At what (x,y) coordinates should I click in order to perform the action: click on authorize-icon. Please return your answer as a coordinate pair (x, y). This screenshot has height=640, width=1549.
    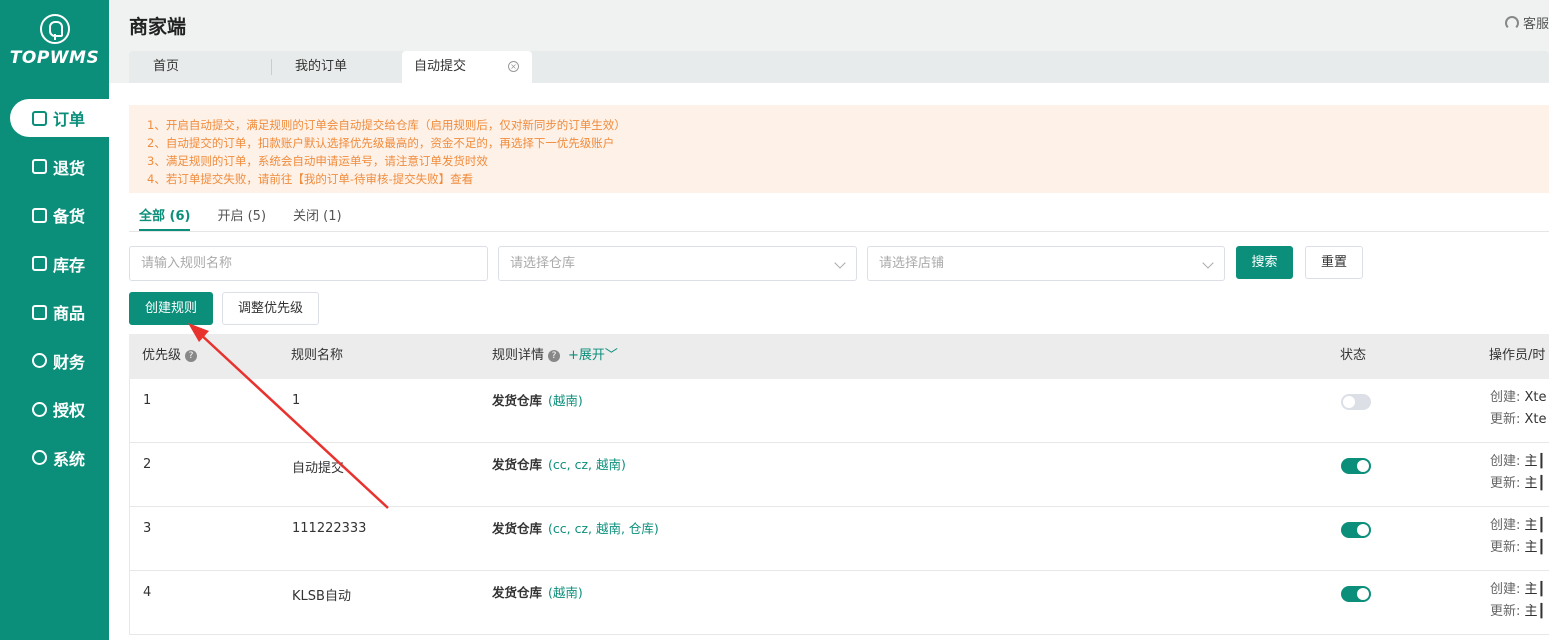
    Looking at the image, I should click on (39, 409).